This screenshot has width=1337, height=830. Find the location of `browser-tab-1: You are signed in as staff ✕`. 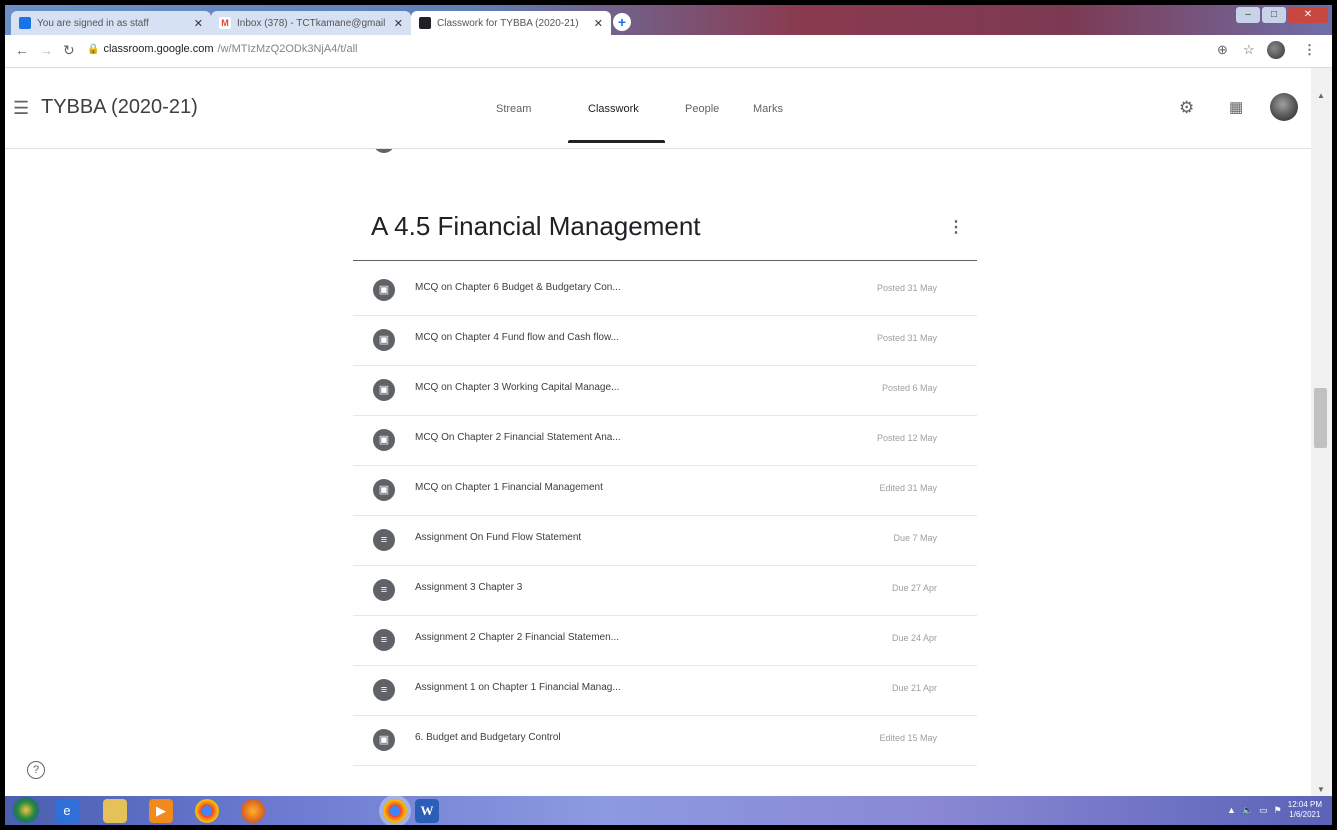

browser-tab-1: You are signed in as staff ✕ is located at coordinates (111, 23).